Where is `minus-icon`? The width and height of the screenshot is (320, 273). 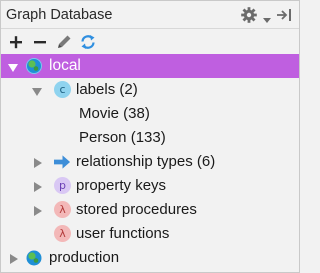
minus-icon is located at coordinates (40, 42).